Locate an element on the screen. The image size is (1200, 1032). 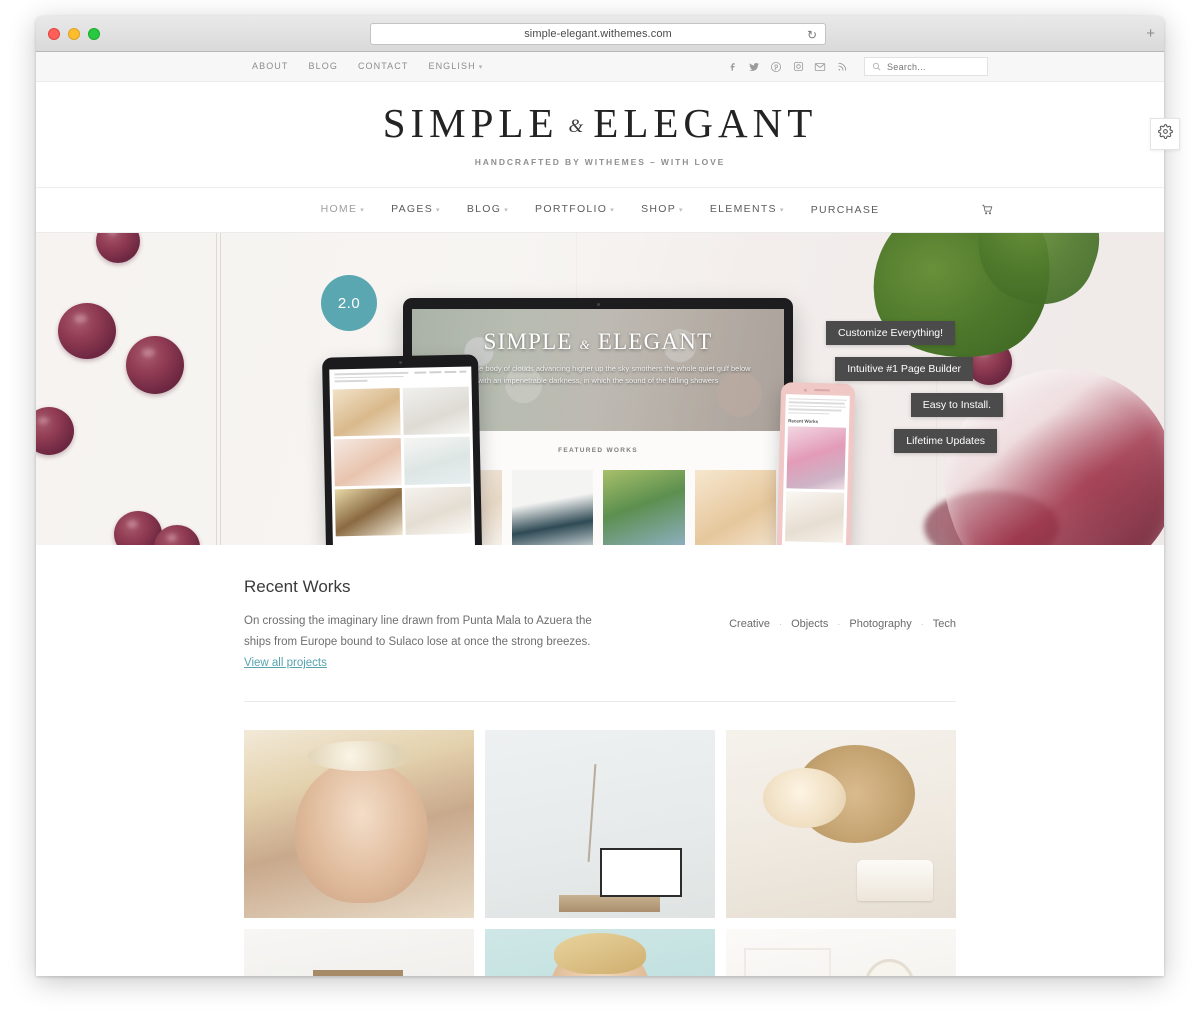
site-logo: SIMPLE & ELEGANT is located at coordinates (600, 122).